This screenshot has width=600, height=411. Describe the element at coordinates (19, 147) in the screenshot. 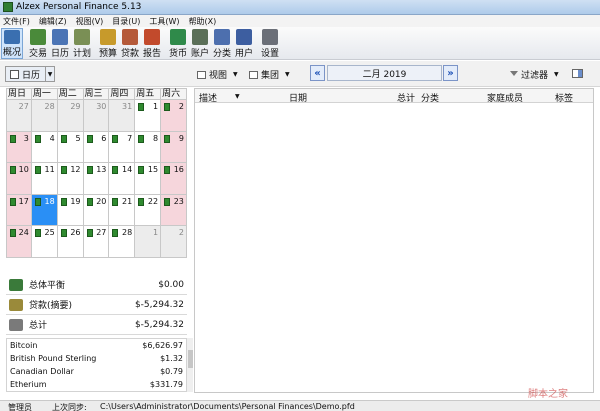

I see `calendar-day: 3` at that location.